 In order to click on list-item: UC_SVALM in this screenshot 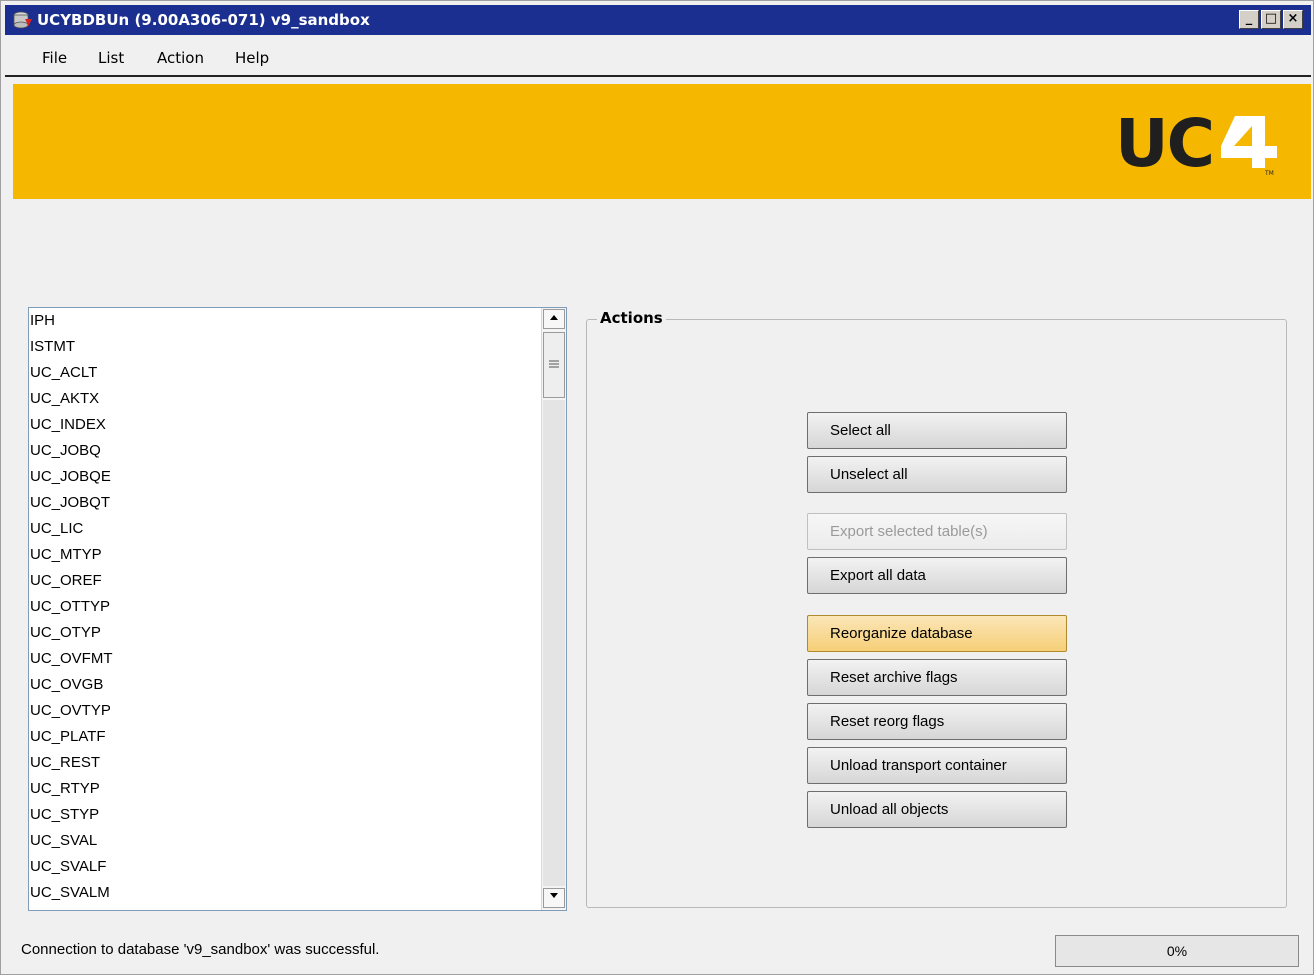, I will do `click(285, 893)`.